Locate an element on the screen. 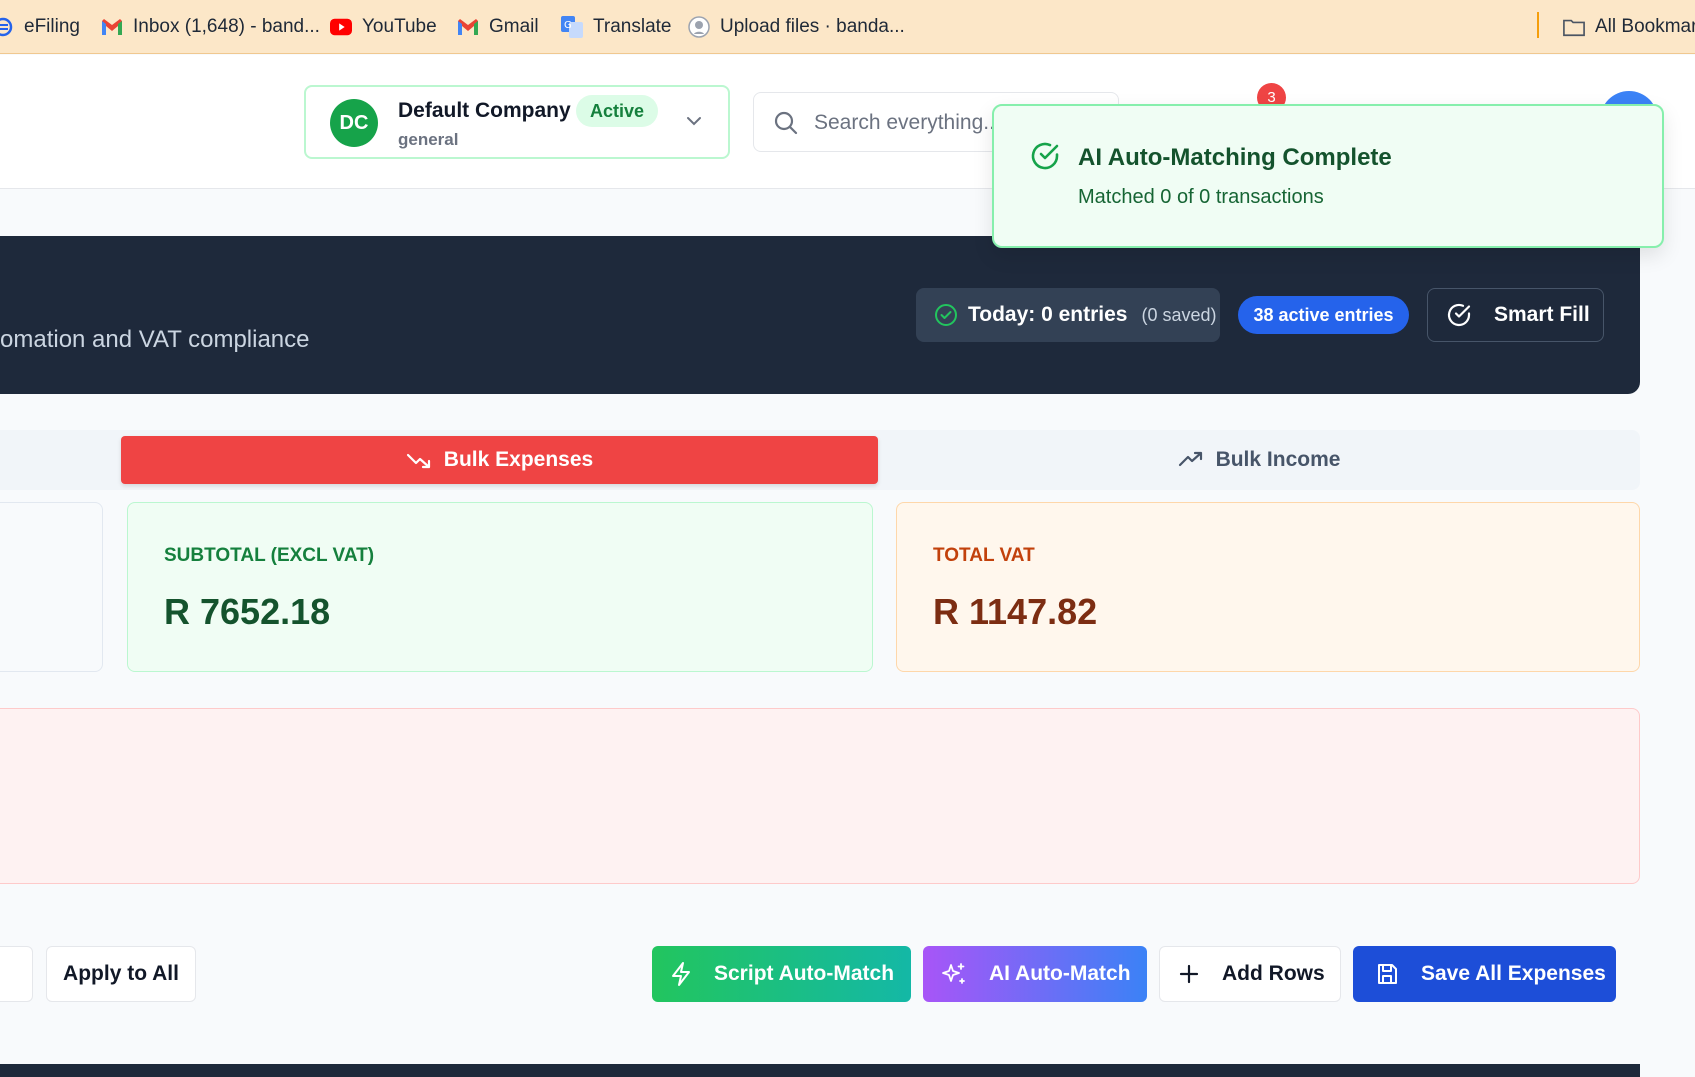 This screenshot has width=1695, height=1077. all-bookmarks-button: All Bookmar is located at coordinates (1629, 27).